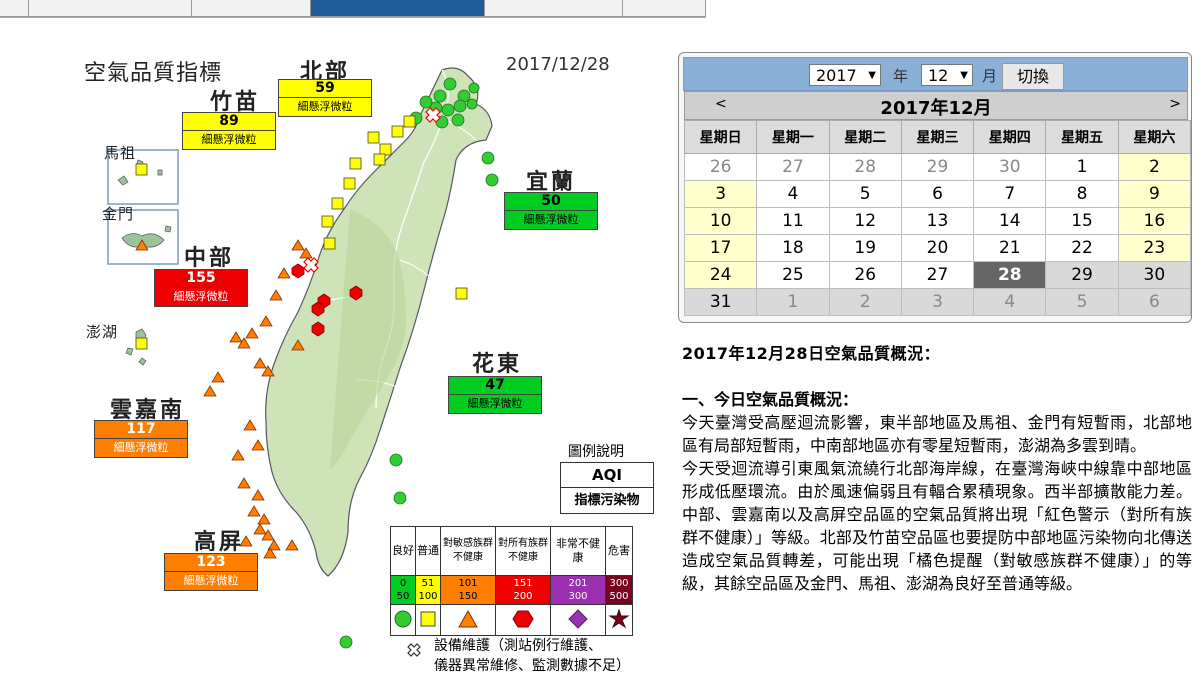 This screenshot has width=1202, height=686. Describe the element at coordinates (102, 332) in the screenshot. I see `island-name-penghu: 澎湖` at that location.